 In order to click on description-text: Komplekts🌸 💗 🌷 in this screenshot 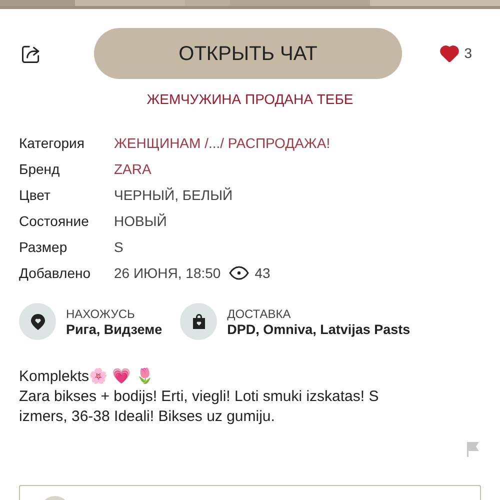, I will do `click(87, 377)`.